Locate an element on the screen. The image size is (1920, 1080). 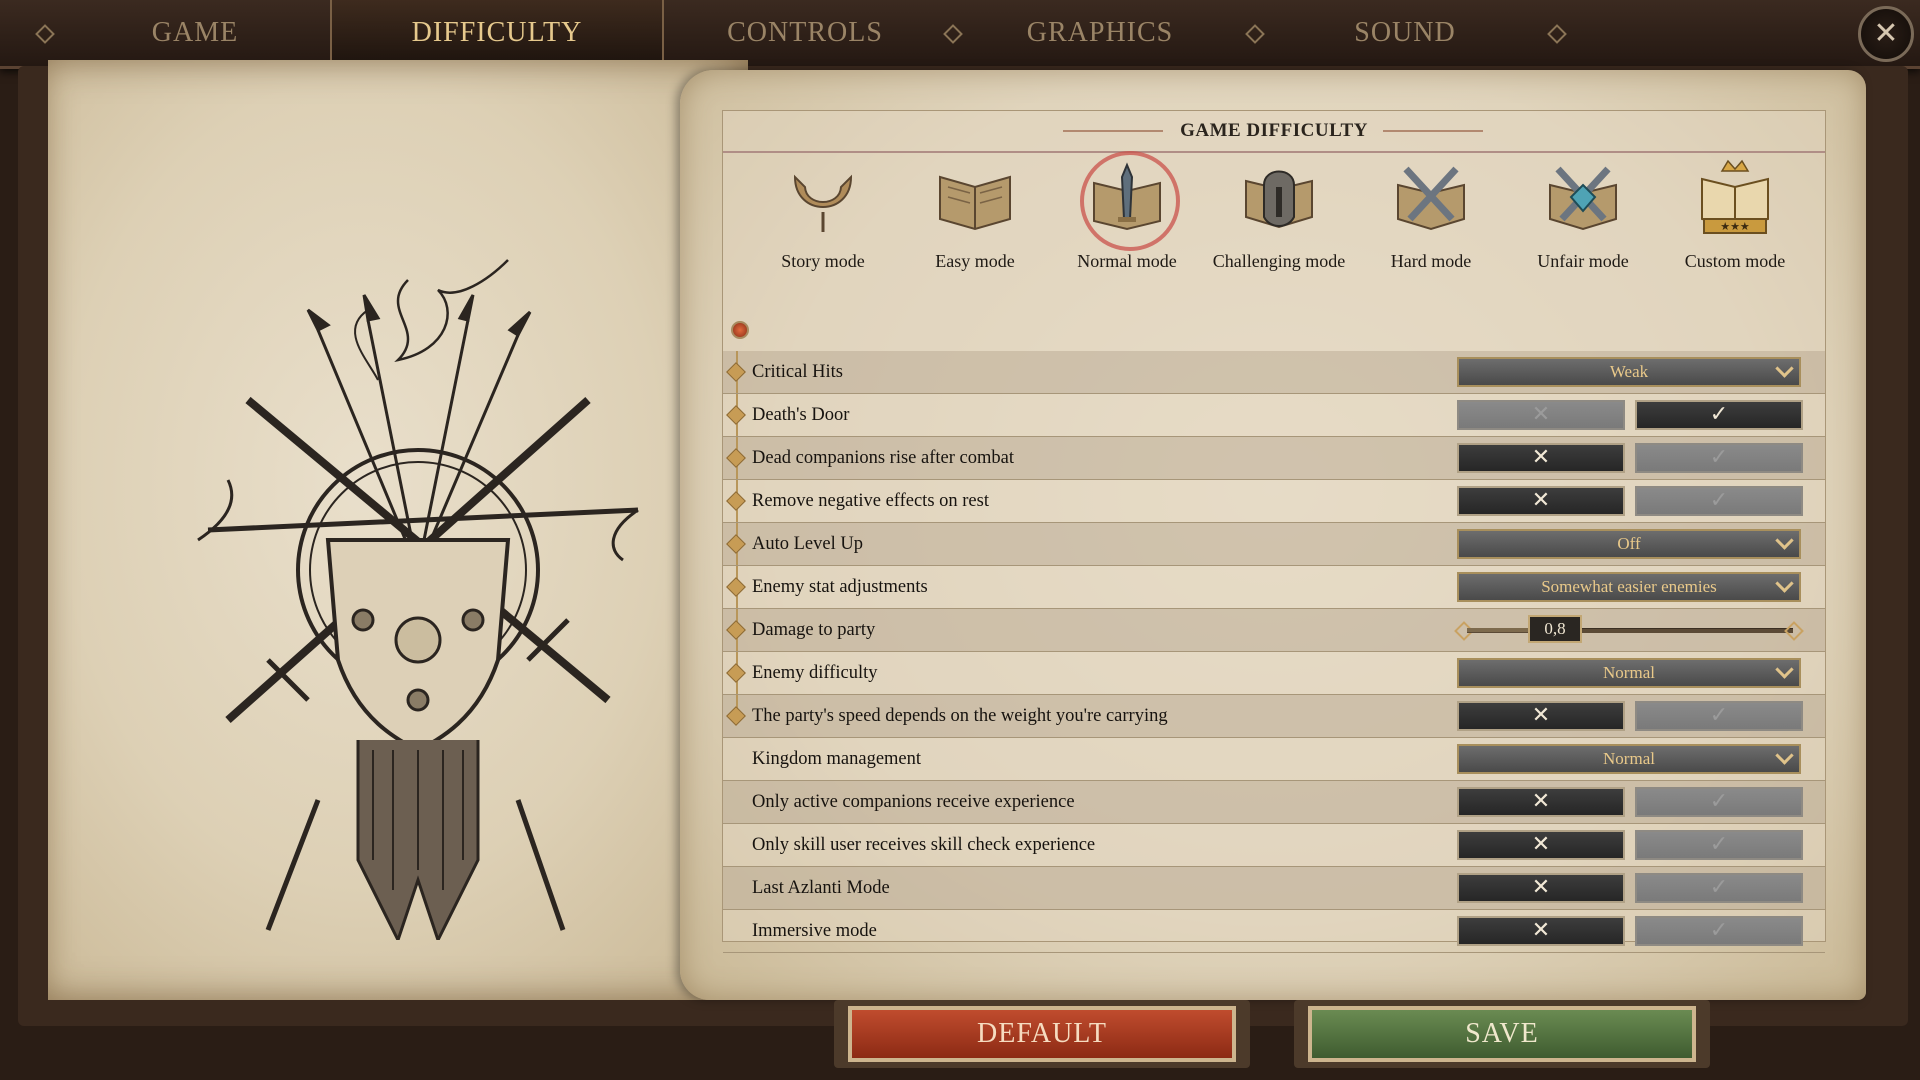
setting-label: Remove negative effects on rest is located at coordinates (870, 500).